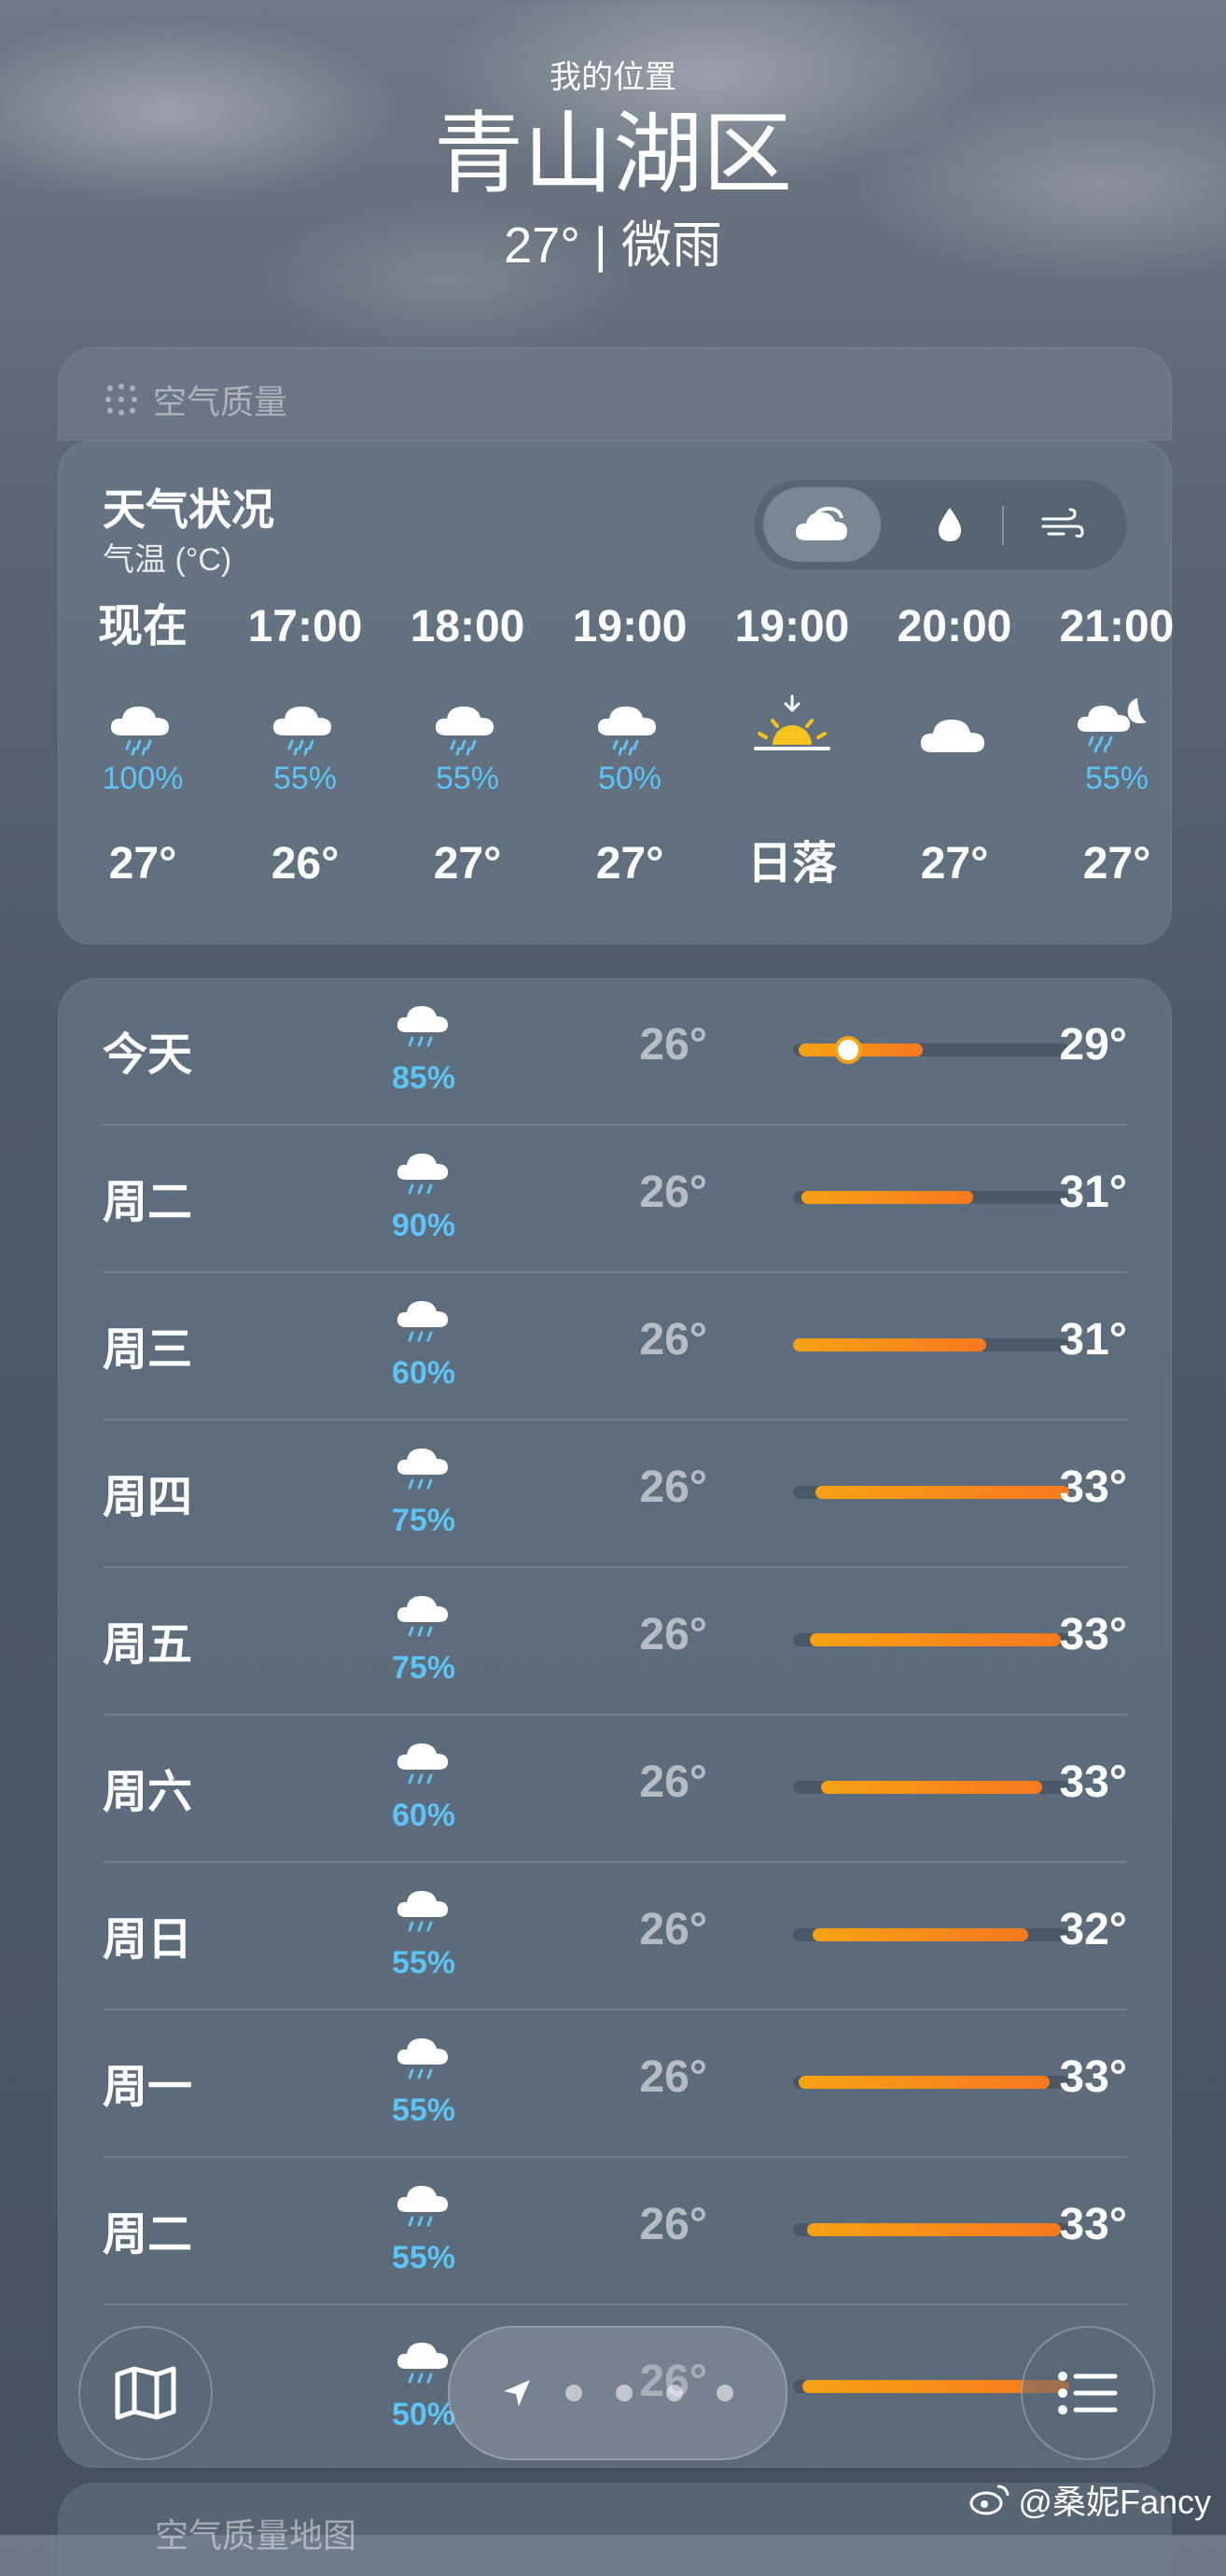  I want to click on list-item: 周二 55% 26° 33°, so click(615, 2231).